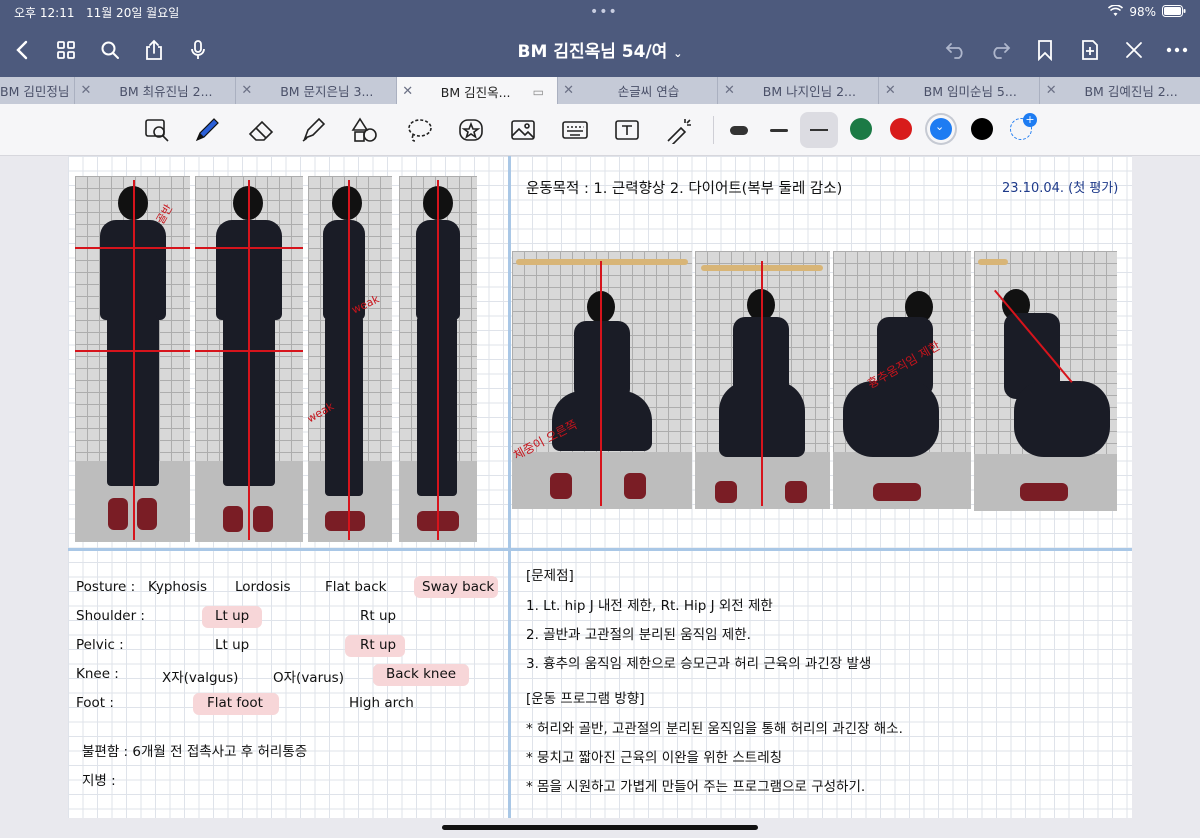 This screenshot has width=1200, height=838. I want to click on squat-photo-back, so click(762, 380).